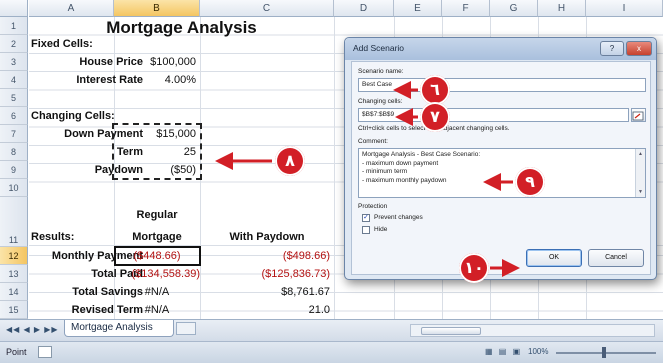  What do you see at coordinates (32, 329) in the screenshot?
I see `sheet-nav-icon: ◀◀ ◀ ▶ ▶▶` at bounding box center [32, 329].